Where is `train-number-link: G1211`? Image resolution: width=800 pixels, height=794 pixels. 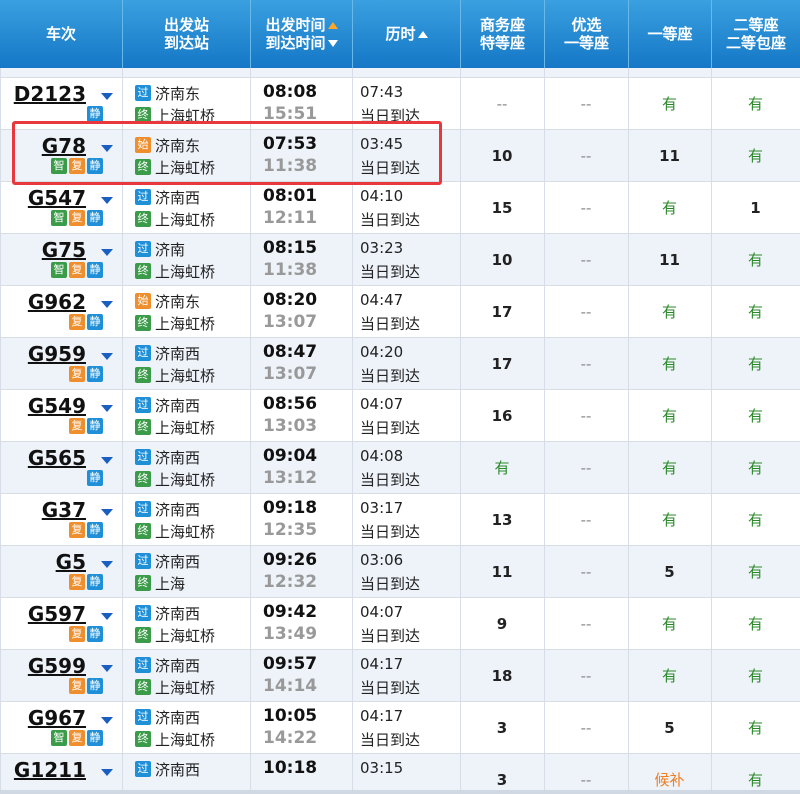
train-number-link: G1211 is located at coordinates (50, 770).